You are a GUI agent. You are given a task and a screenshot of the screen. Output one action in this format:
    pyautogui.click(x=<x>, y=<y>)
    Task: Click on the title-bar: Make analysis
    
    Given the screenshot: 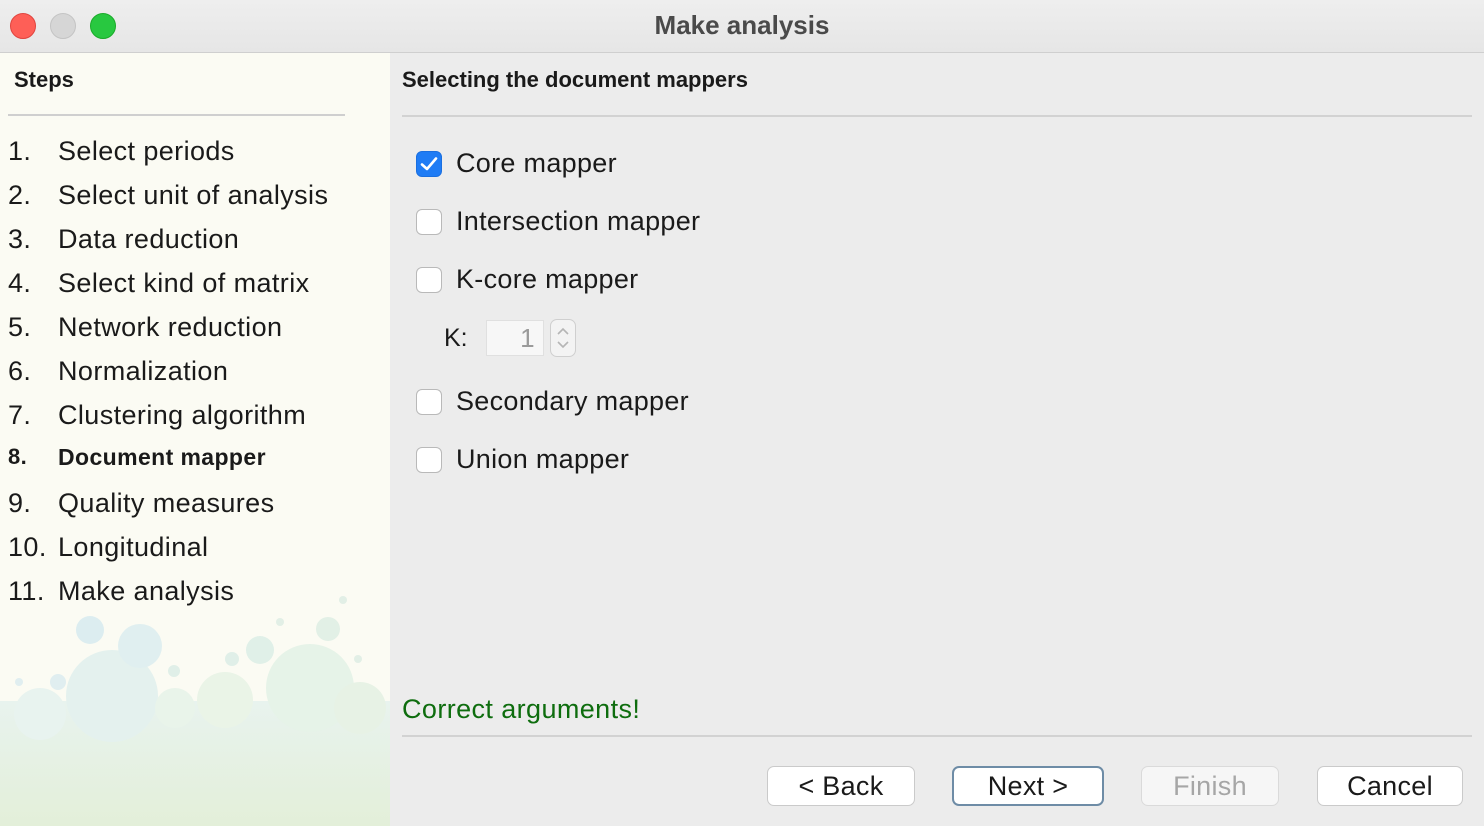 What is the action you would take?
    pyautogui.click(x=742, y=26)
    